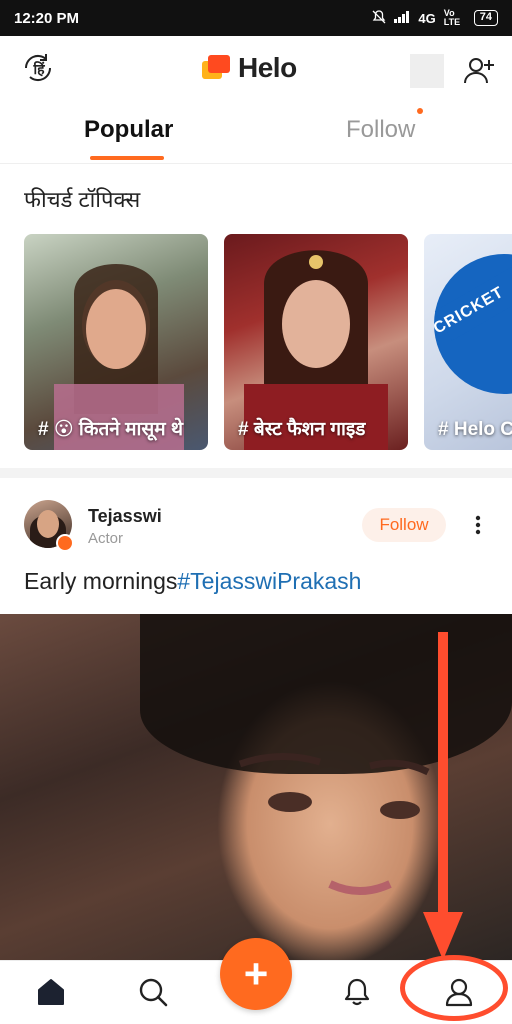  What do you see at coordinates (452, 17) in the screenshot?
I see `volte-label: Vo LTE` at bounding box center [452, 17].